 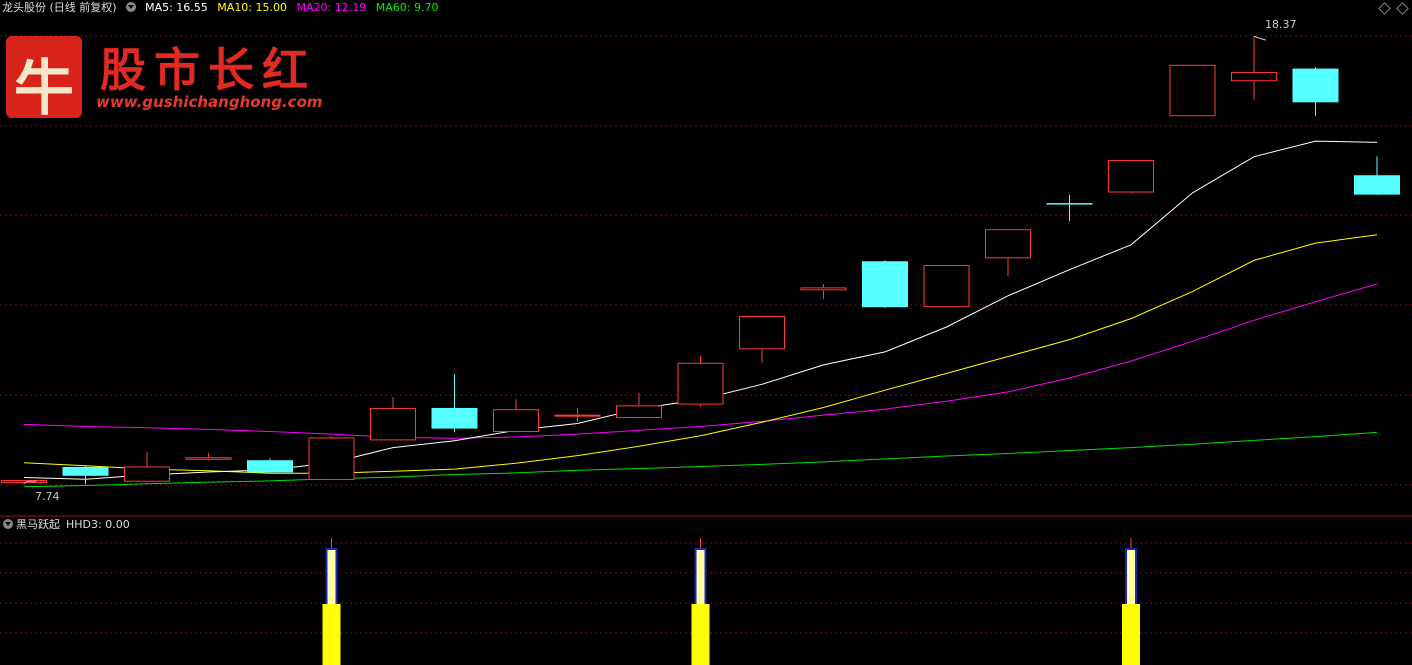 What do you see at coordinates (331, 7) in the screenshot?
I see `ma20-label: MA20: 12.19` at bounding box center [331, 7].